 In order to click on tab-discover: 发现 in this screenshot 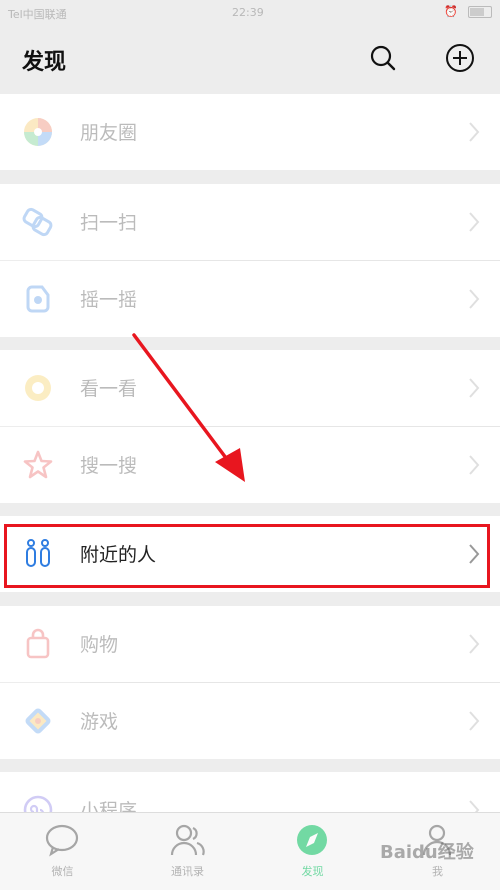, I will do `click(312, 851)`.